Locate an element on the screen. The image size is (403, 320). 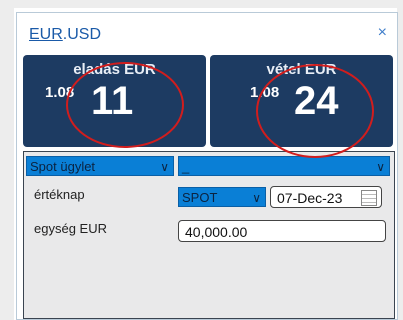
value-date-value: 07-Dec-23 is located at coordinates (310, 198).